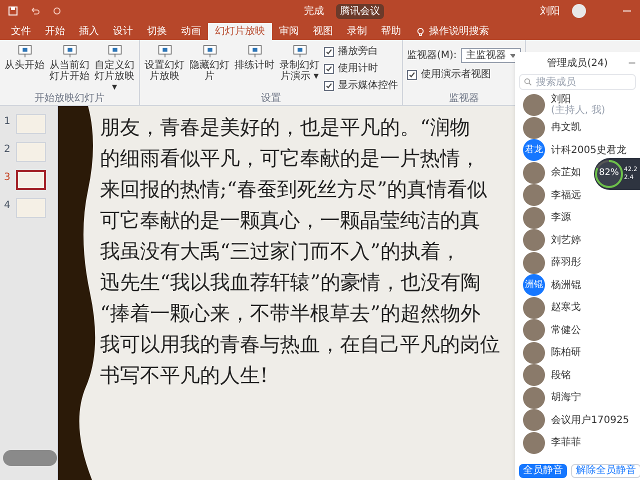 Image resolution: width=640 pixels, height=480 pixels. What do you see at coordinates (547, 217) in the screenshot?
I see `member-row: 李源` at bounding box center [547, 217].